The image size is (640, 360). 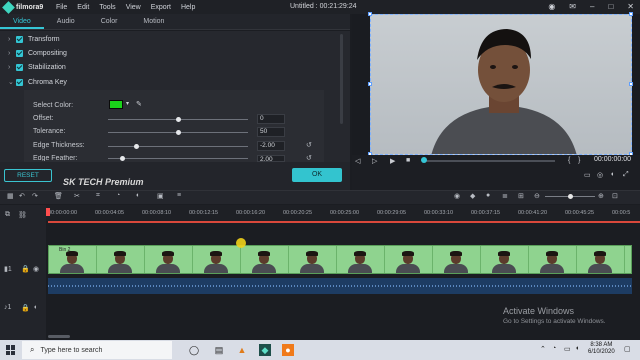 I want to click on properties-scrollbar, so click(x=341, y=79).